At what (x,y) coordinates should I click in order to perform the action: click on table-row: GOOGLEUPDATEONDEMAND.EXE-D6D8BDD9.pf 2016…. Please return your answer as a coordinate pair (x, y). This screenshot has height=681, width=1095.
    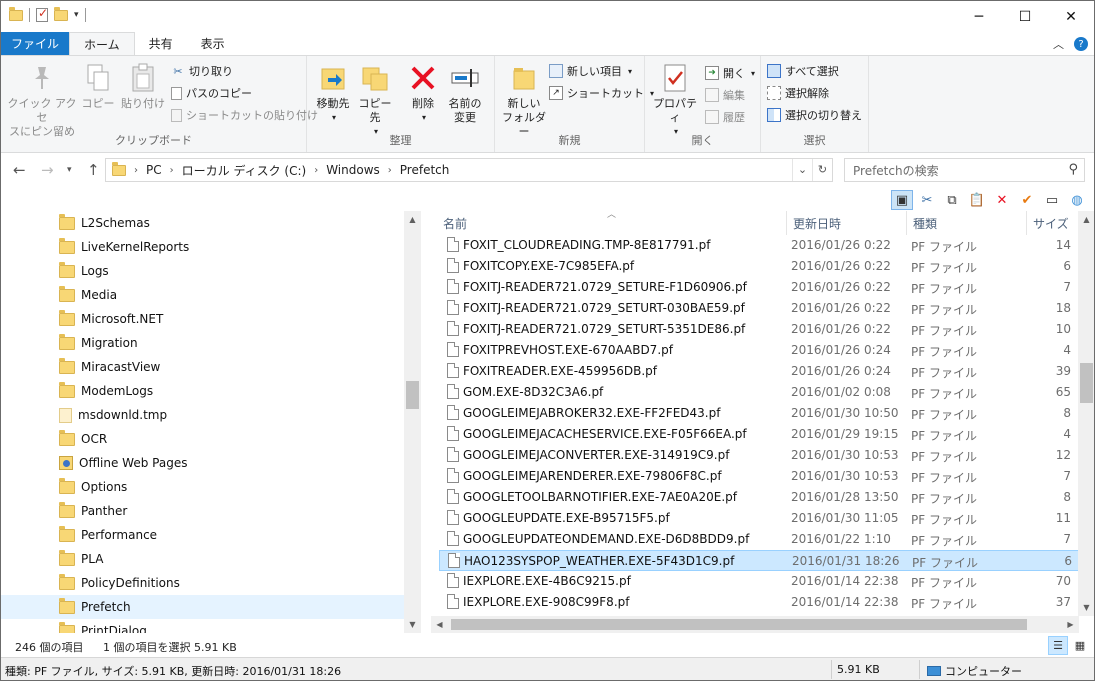
    Looking at the image, I should click on (759, 539).